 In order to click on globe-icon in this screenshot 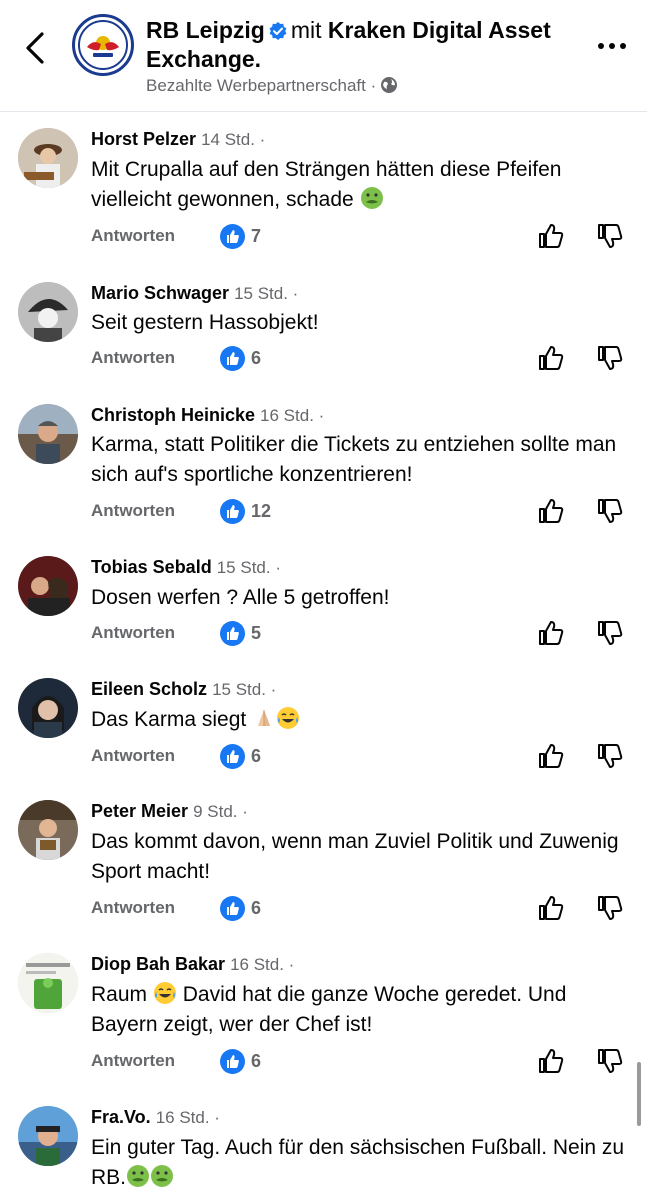, I will do `click(389, 85)`.